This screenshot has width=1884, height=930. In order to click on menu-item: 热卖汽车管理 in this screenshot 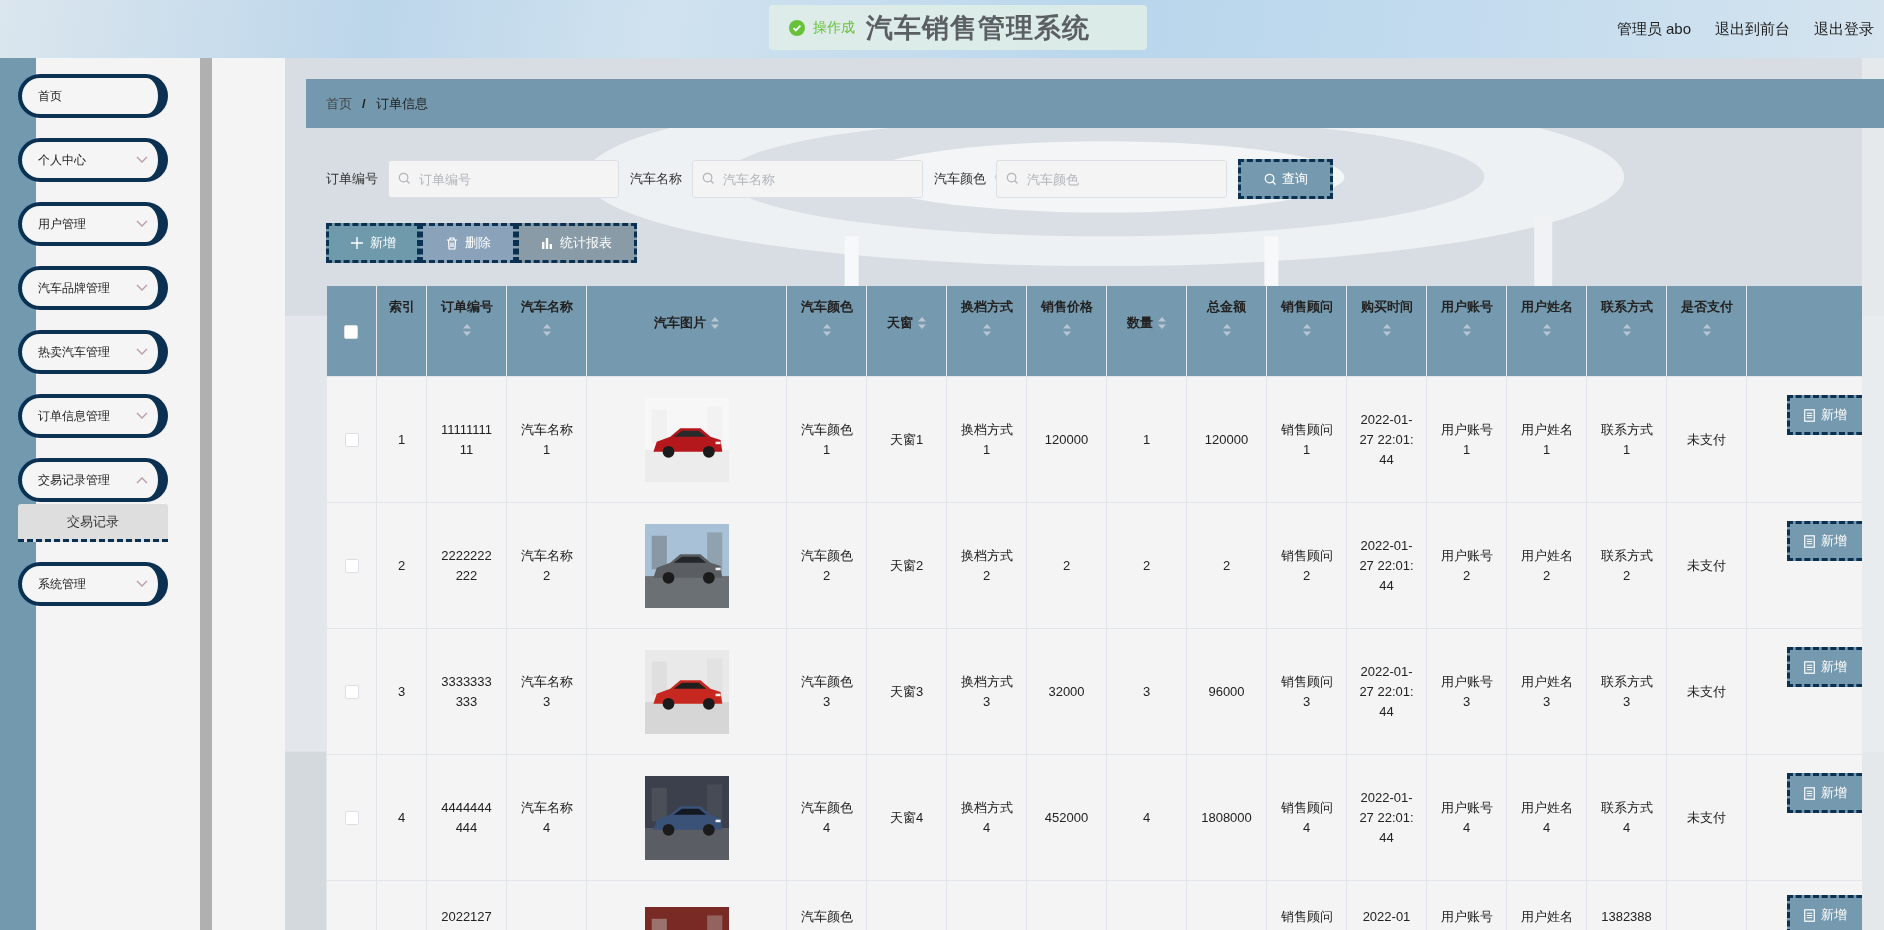, I will do `click(93, 352)`.